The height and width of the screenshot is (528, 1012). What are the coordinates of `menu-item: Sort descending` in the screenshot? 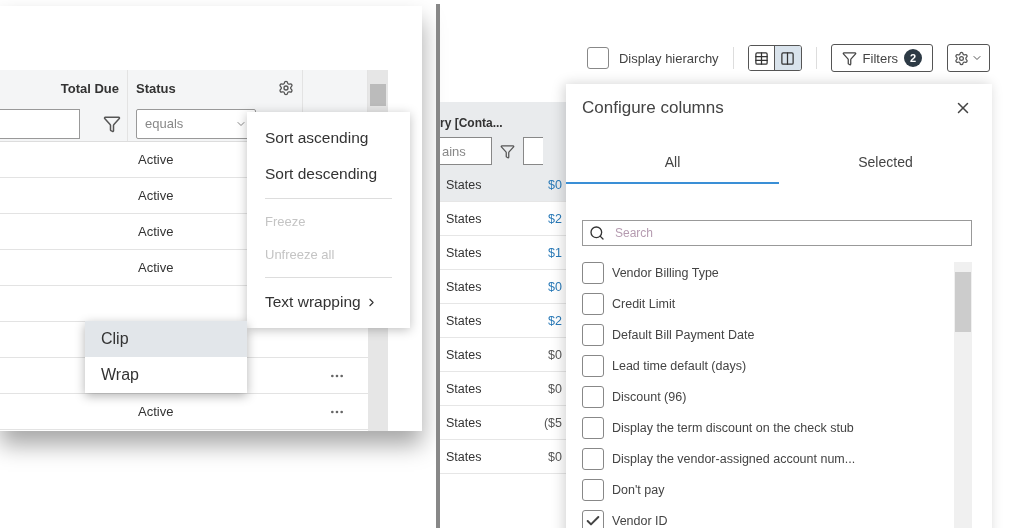 It's located at (328, 174).